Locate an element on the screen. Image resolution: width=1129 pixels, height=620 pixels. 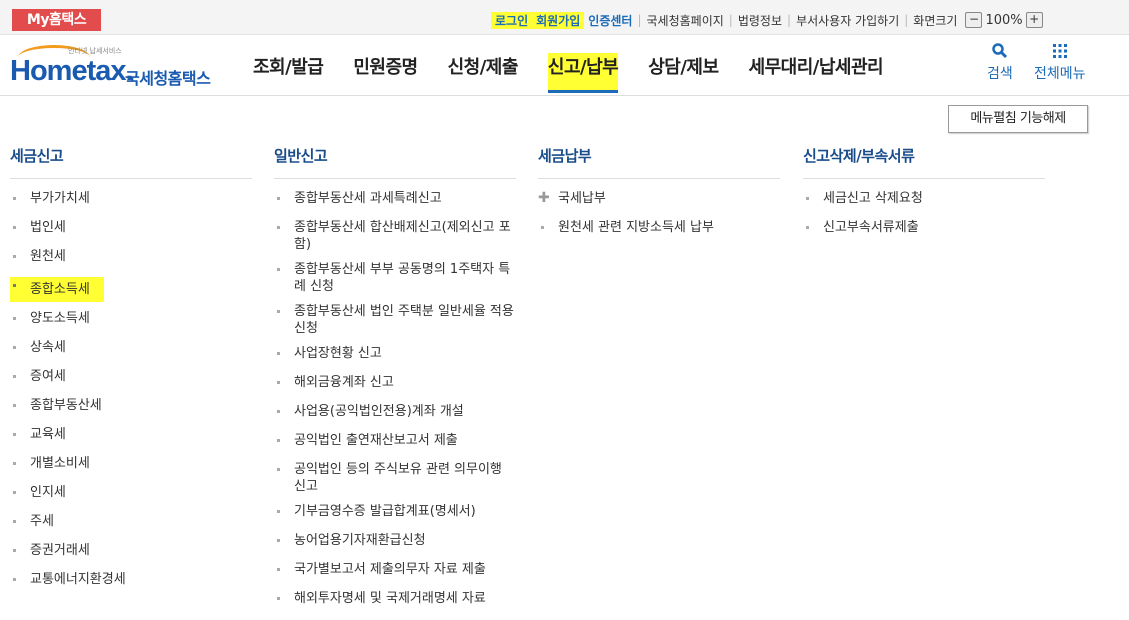
menu-item: 증권거래세 is located at coordinates (131, 553).